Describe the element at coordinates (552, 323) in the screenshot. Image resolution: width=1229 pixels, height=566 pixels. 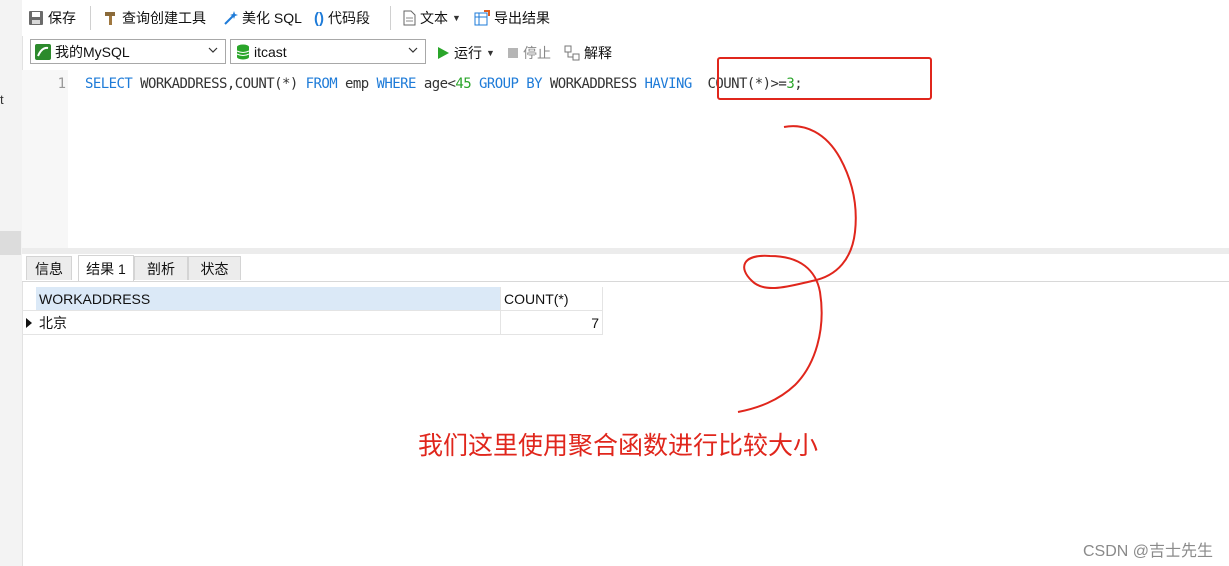
I see `table-cell: 7` at that location.